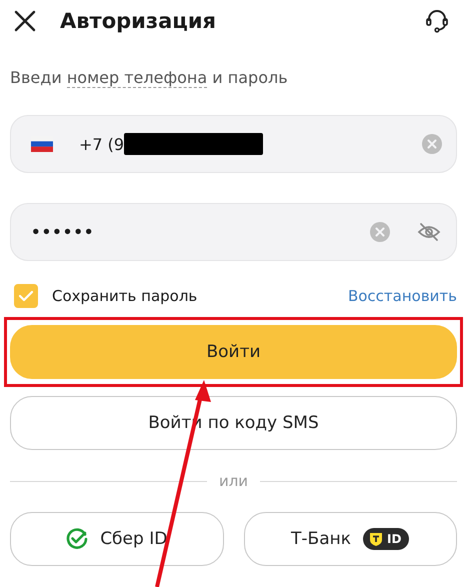 This screenshot has width=467, height=587. What do you see at coordinates (233, 232) in the screenshot?
I see `password-field: ••••••` at bounding box center [233, 232].